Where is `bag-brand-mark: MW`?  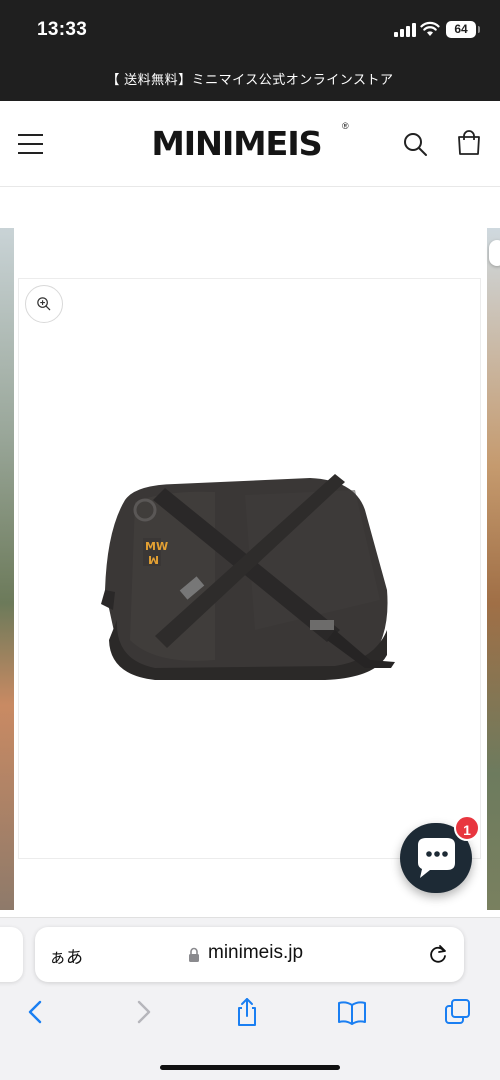 bag-brand-mark: MW is located at coordinates (156, 546).